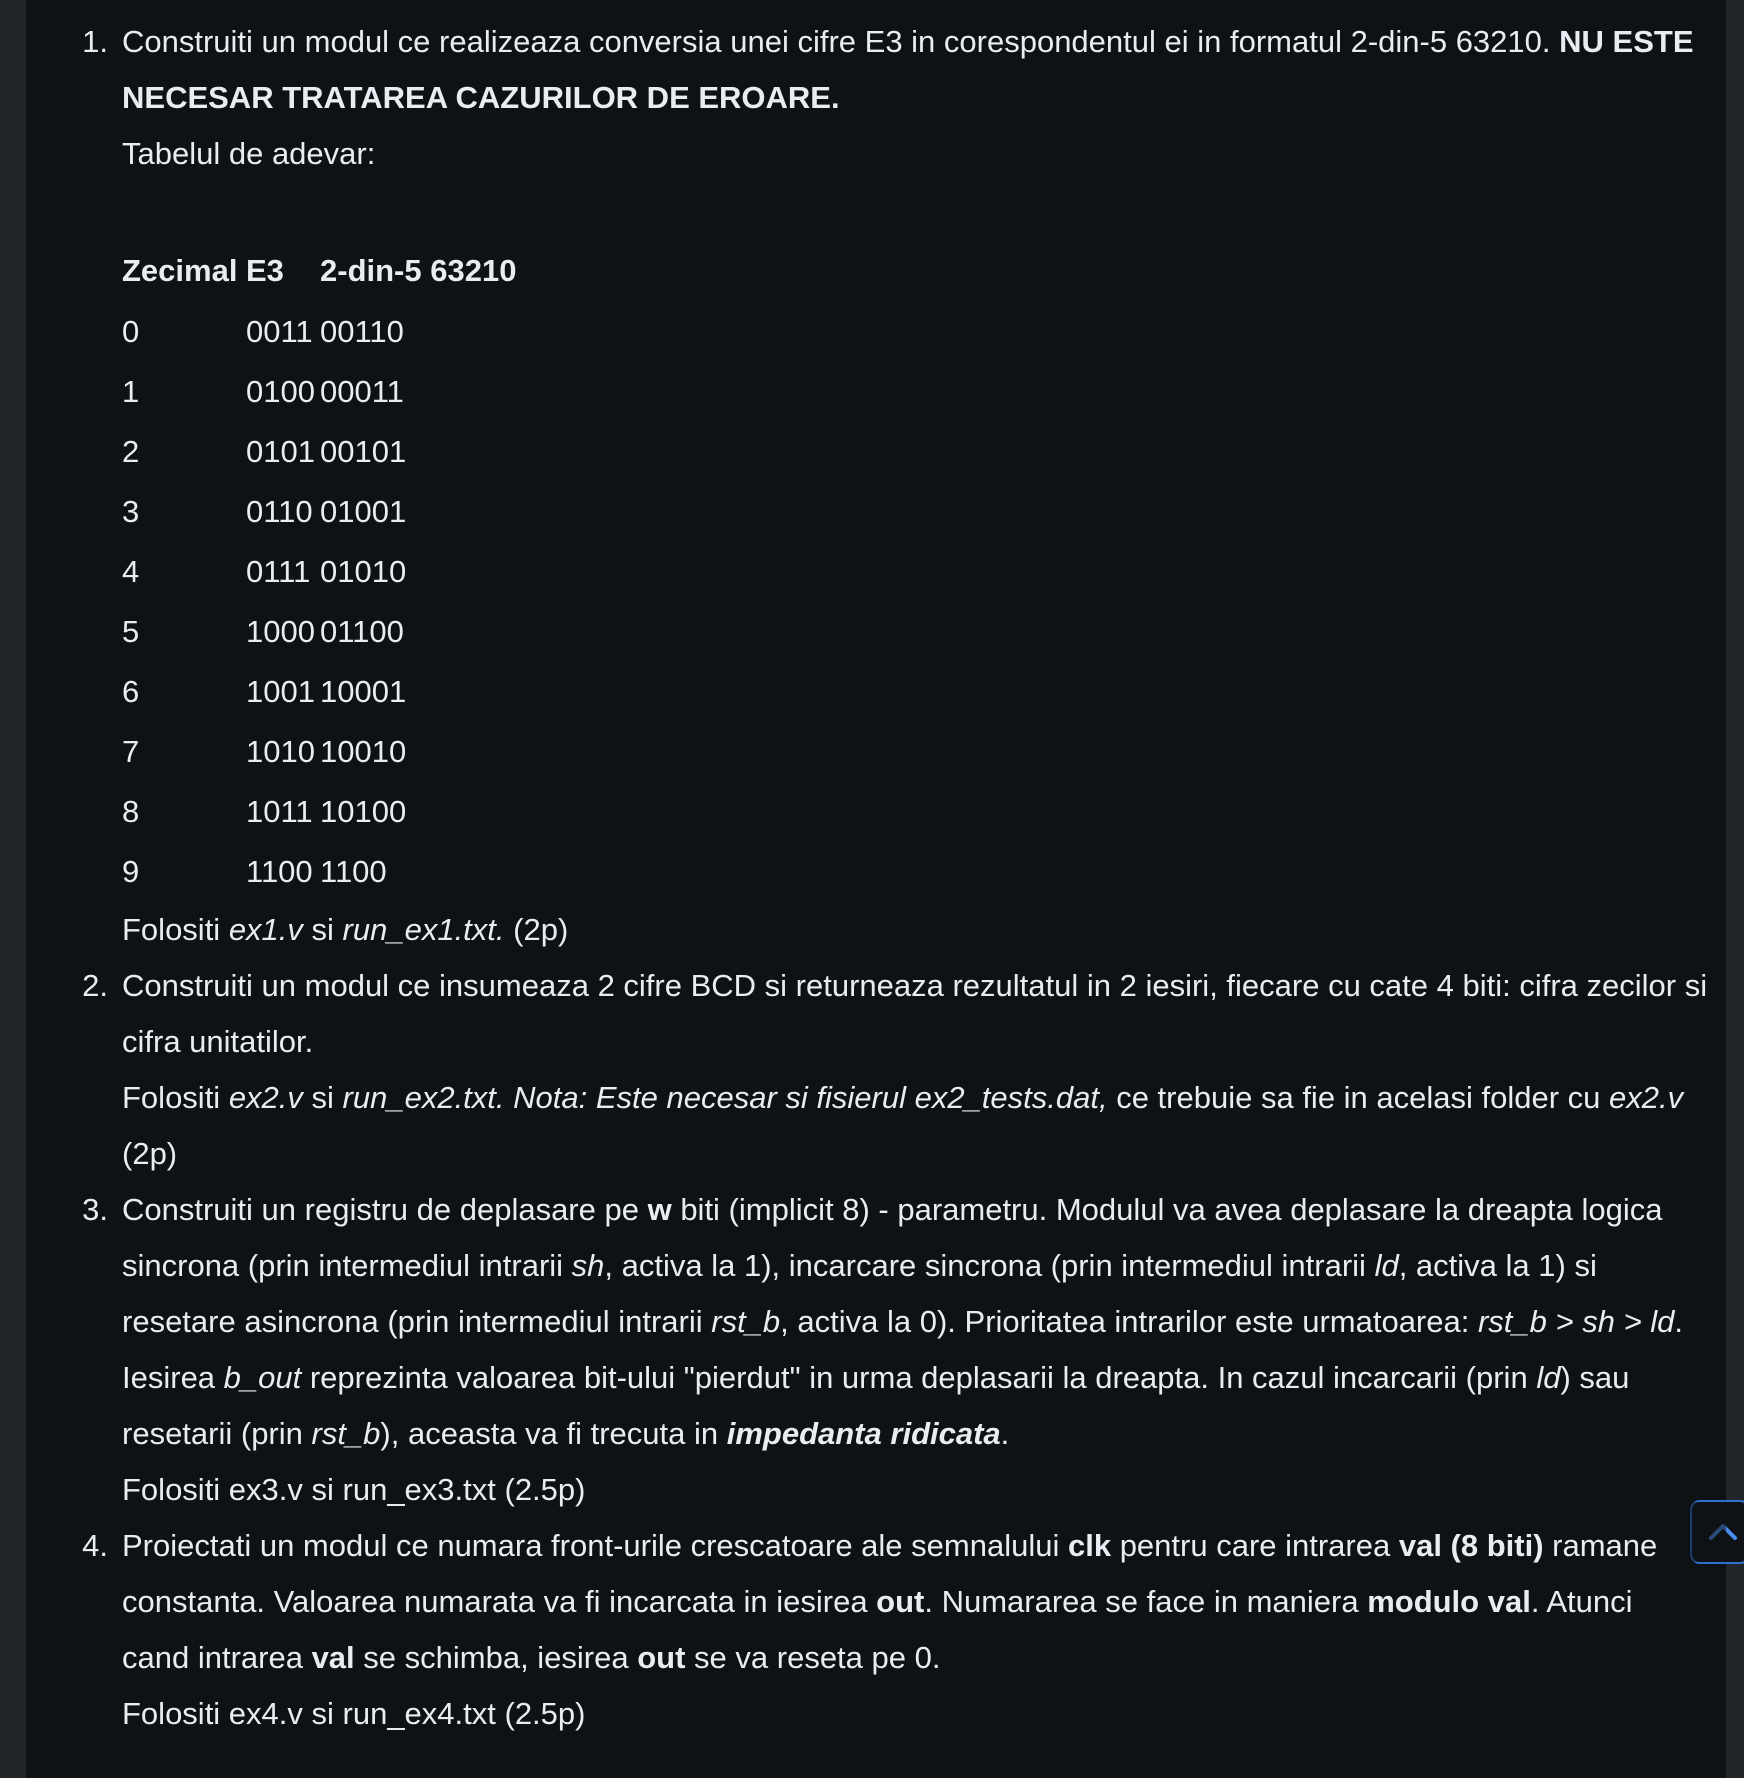 This screenshot has width=1744, height=1778. I want to click on table-cell: 5, so click(131, 631).